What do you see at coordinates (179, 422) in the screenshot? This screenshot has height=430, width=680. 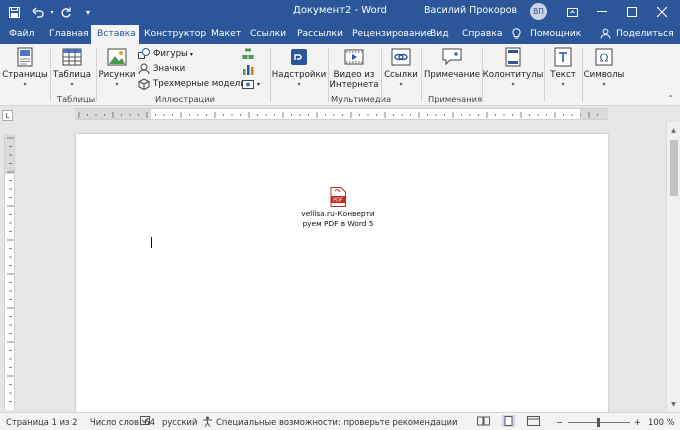 I see `language: русский` at bounding box center [179, 422].